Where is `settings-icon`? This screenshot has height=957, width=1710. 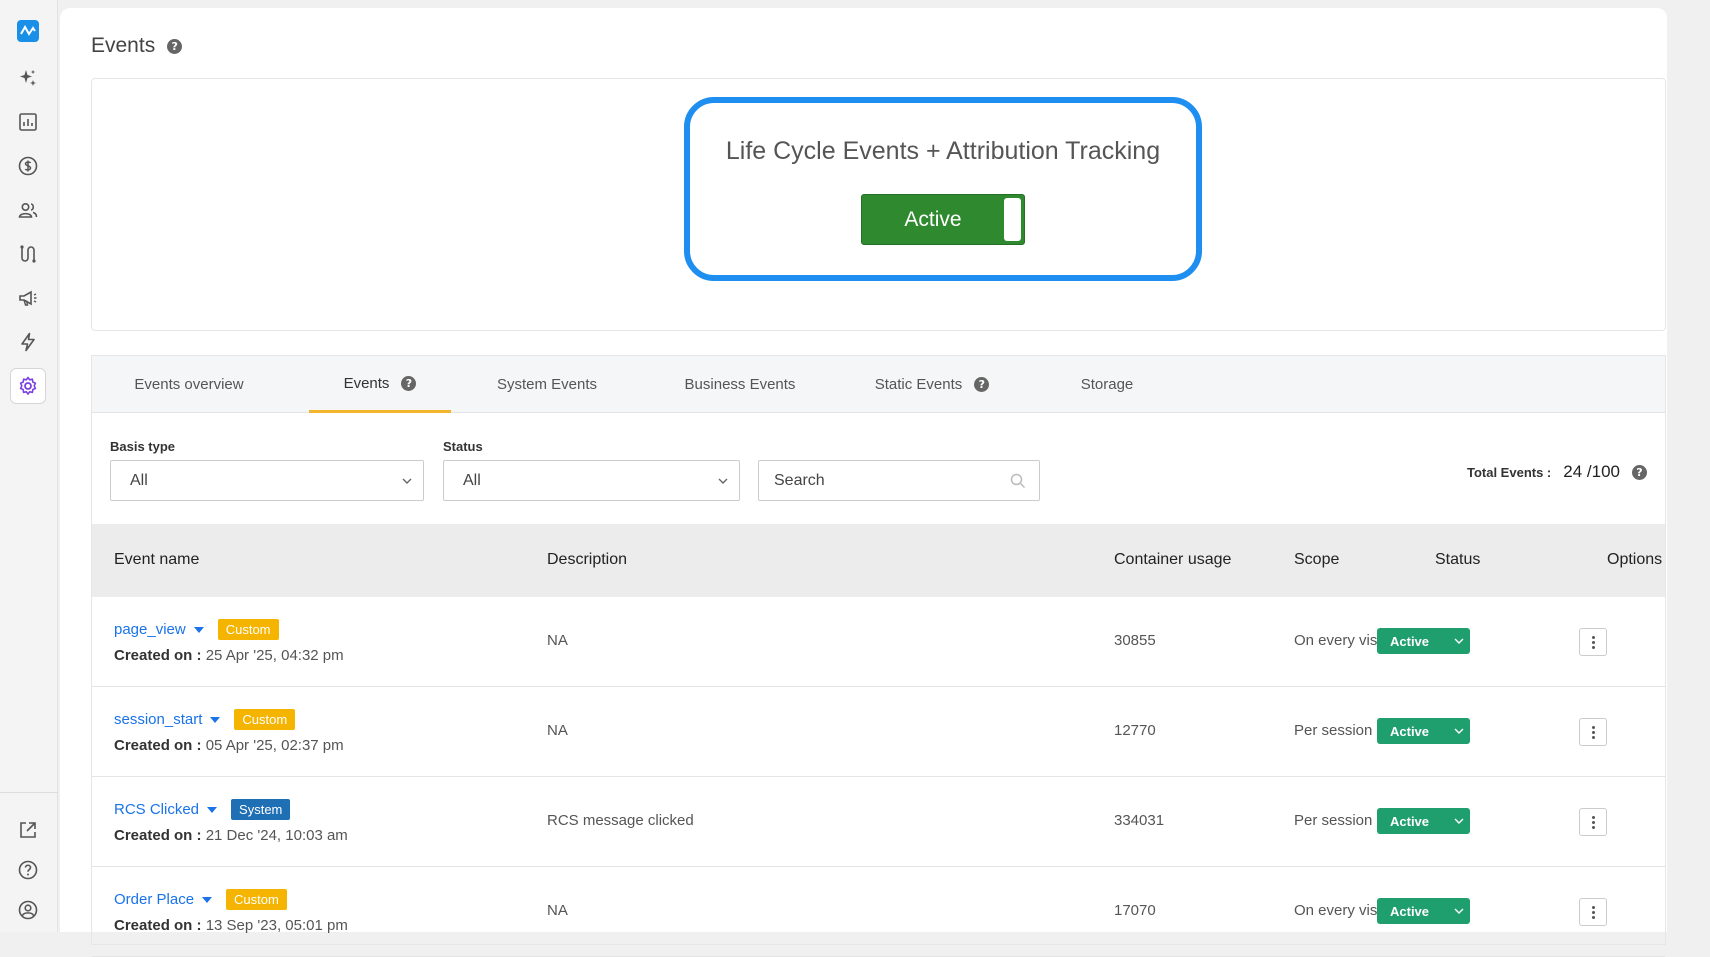 settings-icon is located at coordinates (28, 386).